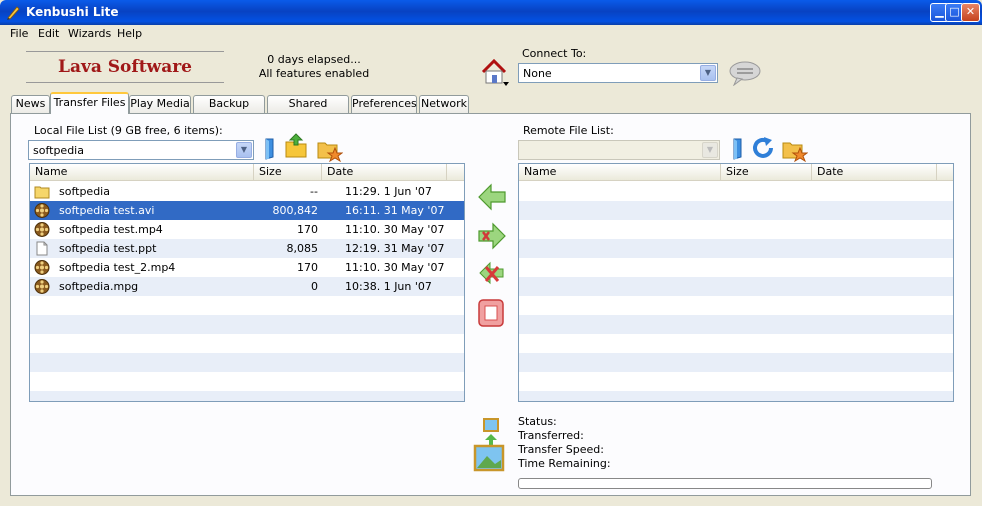 The width and height of the screenshot is (982, 506). Describe the element at coordinates (618, 73) in the screenshot. I see `connect-to-select: None ▼` at that location.